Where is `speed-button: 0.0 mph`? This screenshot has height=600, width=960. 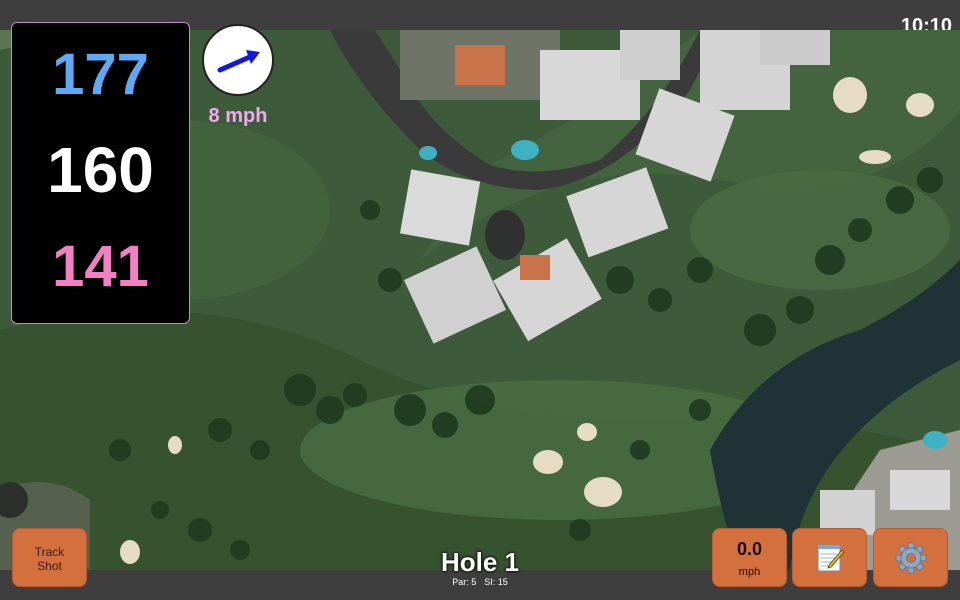 speed-button: 0.0 mph is located at coordinates (749, 557).